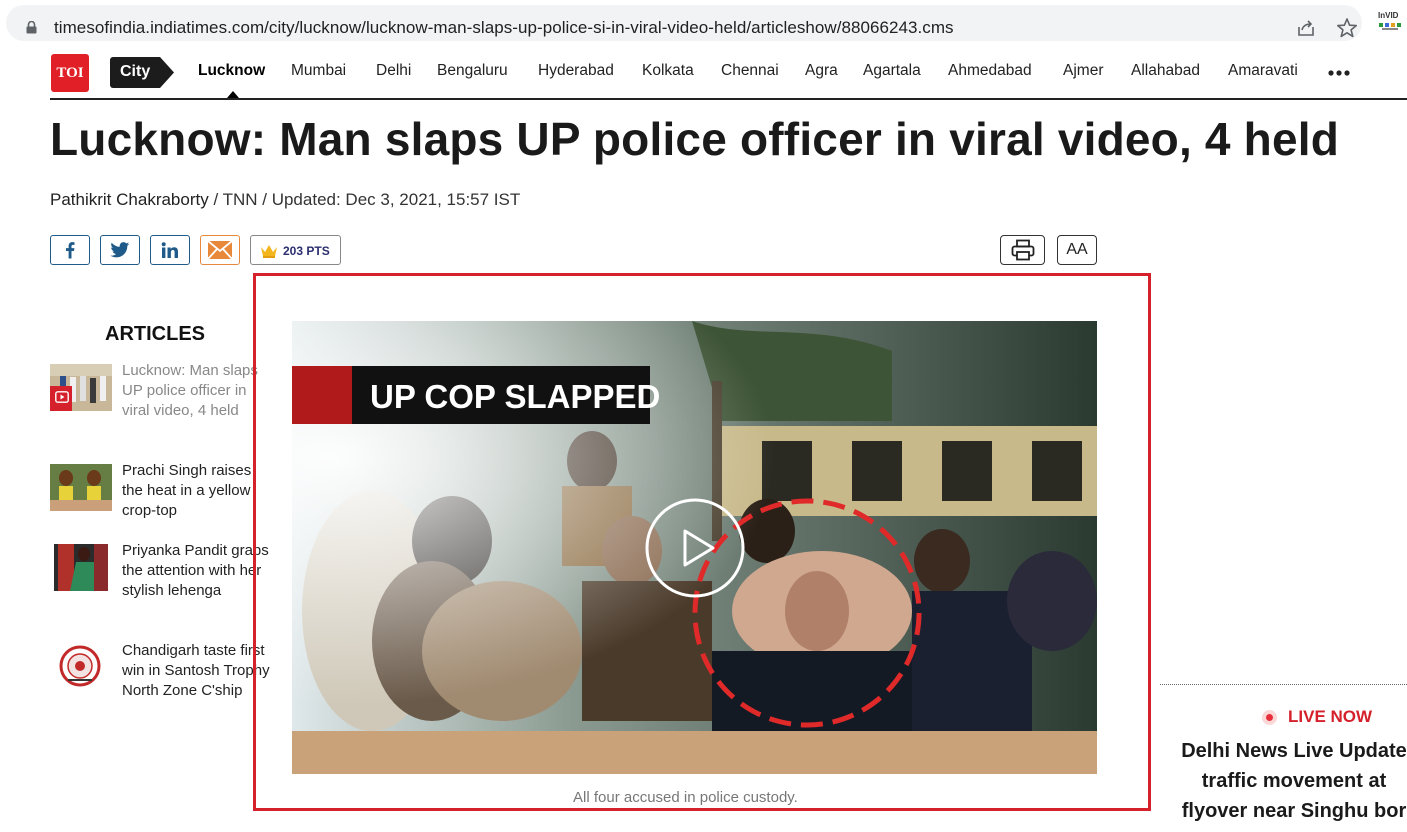  Describe the element at coordinates (1263, 71) in the screenshot. I see `nav-amaravati: Amaravati` at that location.